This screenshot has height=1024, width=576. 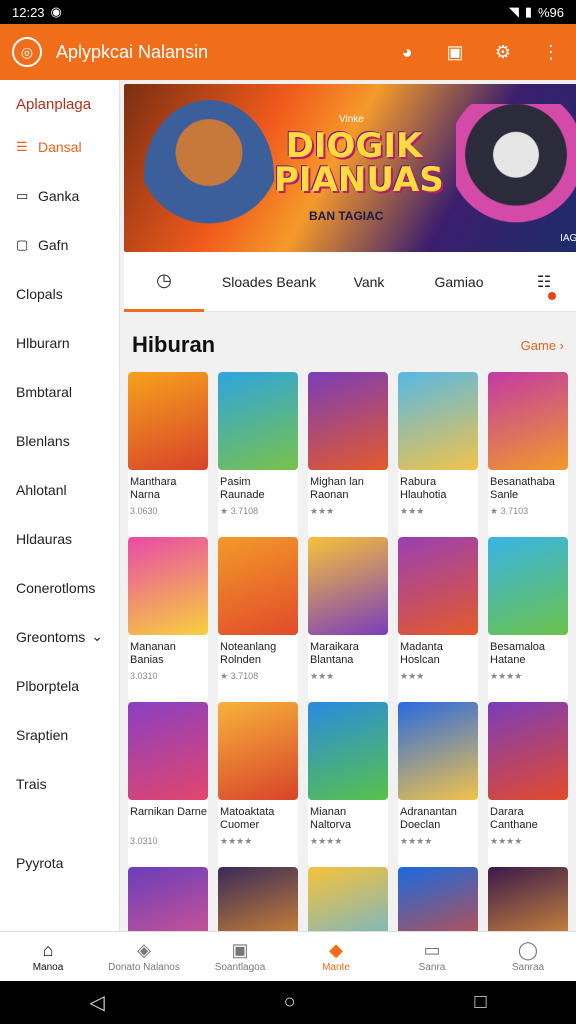 I want to click on sidebar-item: Trais, so click(x=59, y=783).